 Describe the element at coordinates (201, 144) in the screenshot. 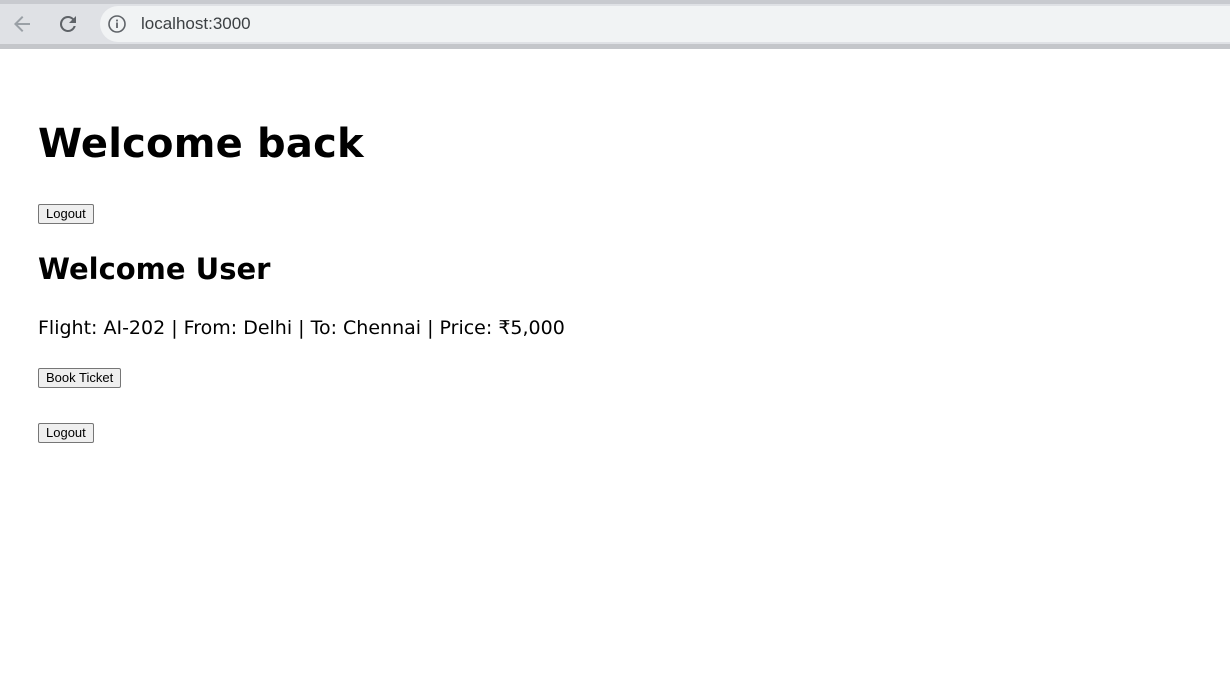

I see `page-title: Welcome back` at that location.